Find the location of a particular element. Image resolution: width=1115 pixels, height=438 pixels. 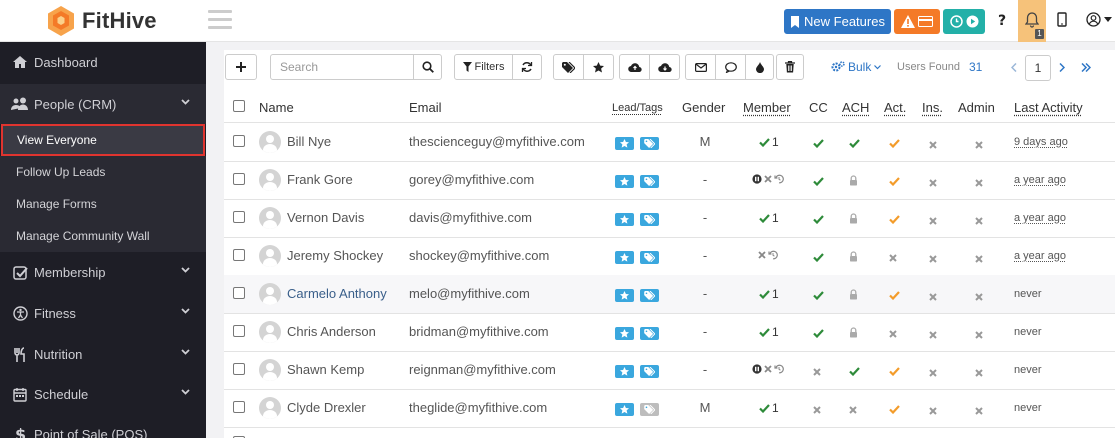

person-name-link: Vernon Davis is located at coordinates (325, 217).